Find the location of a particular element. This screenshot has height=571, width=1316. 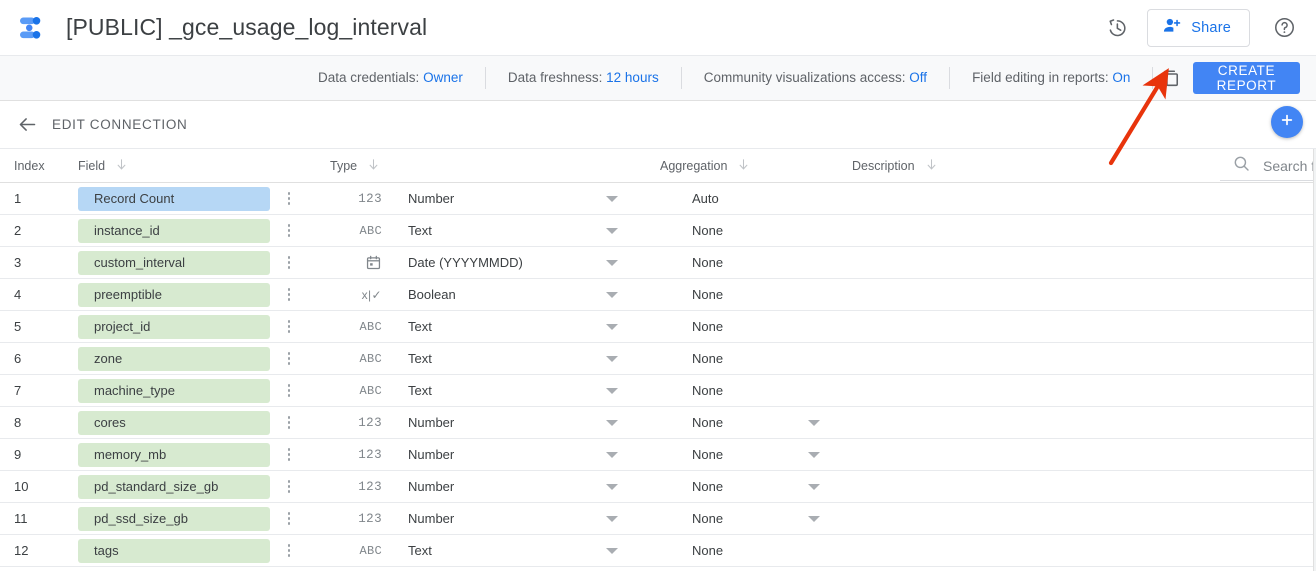

cell-aggregation: Auto is located at coordinates (756, 198).